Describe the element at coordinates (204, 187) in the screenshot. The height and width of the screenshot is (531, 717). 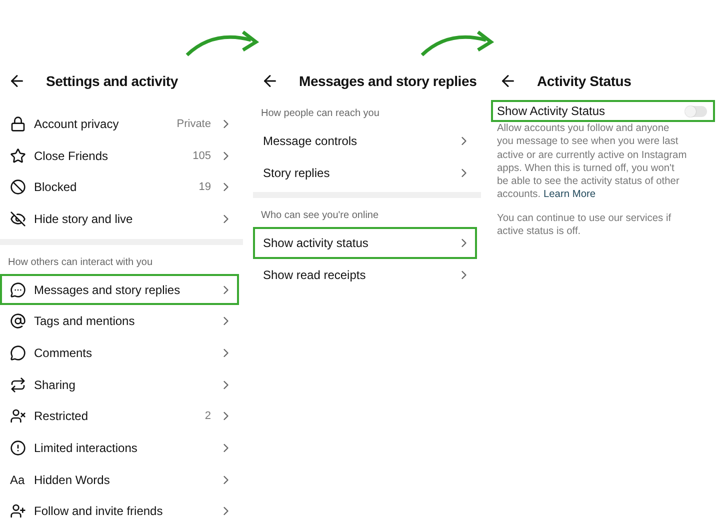
I see `row-value: 19` at that location.